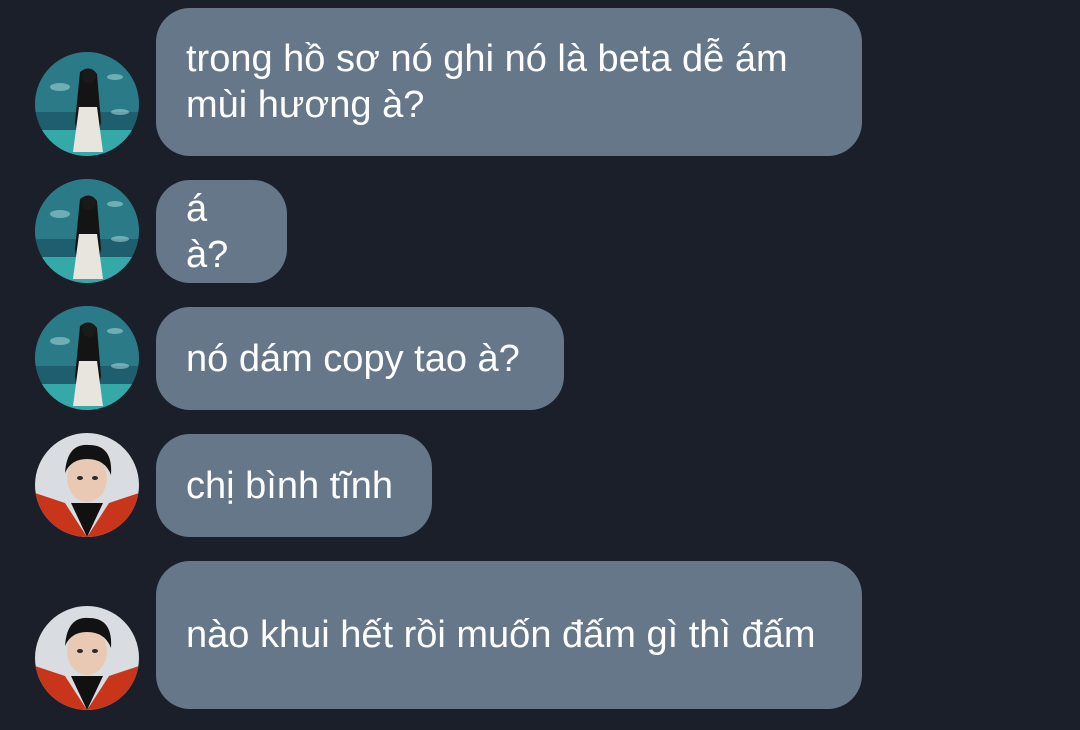 This screenshot has height=730, width=1080. What do you see at coordinates (207, 231) in the screenshot?
I see `message-text: á à?` at bounding box center [207, 231].